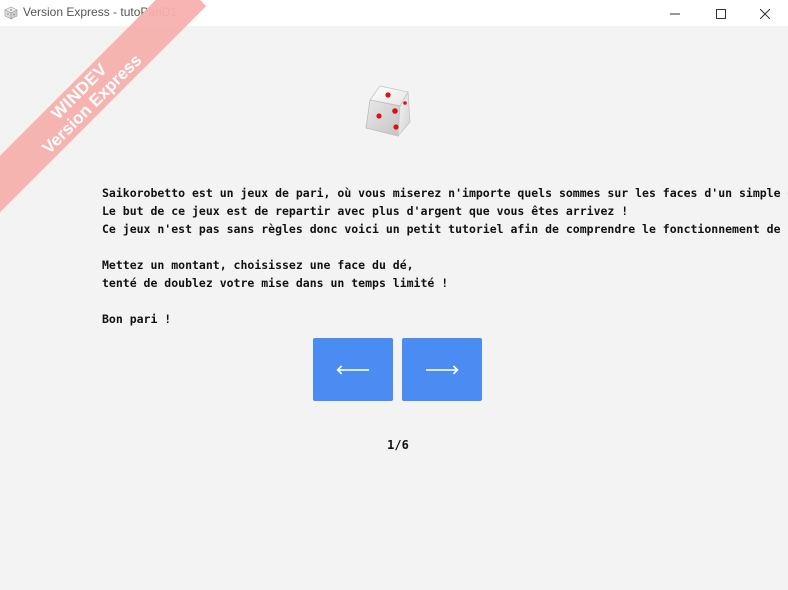 The width and height of the screenshot is (788, 590). I want to click on close-button, so click(765, 13).